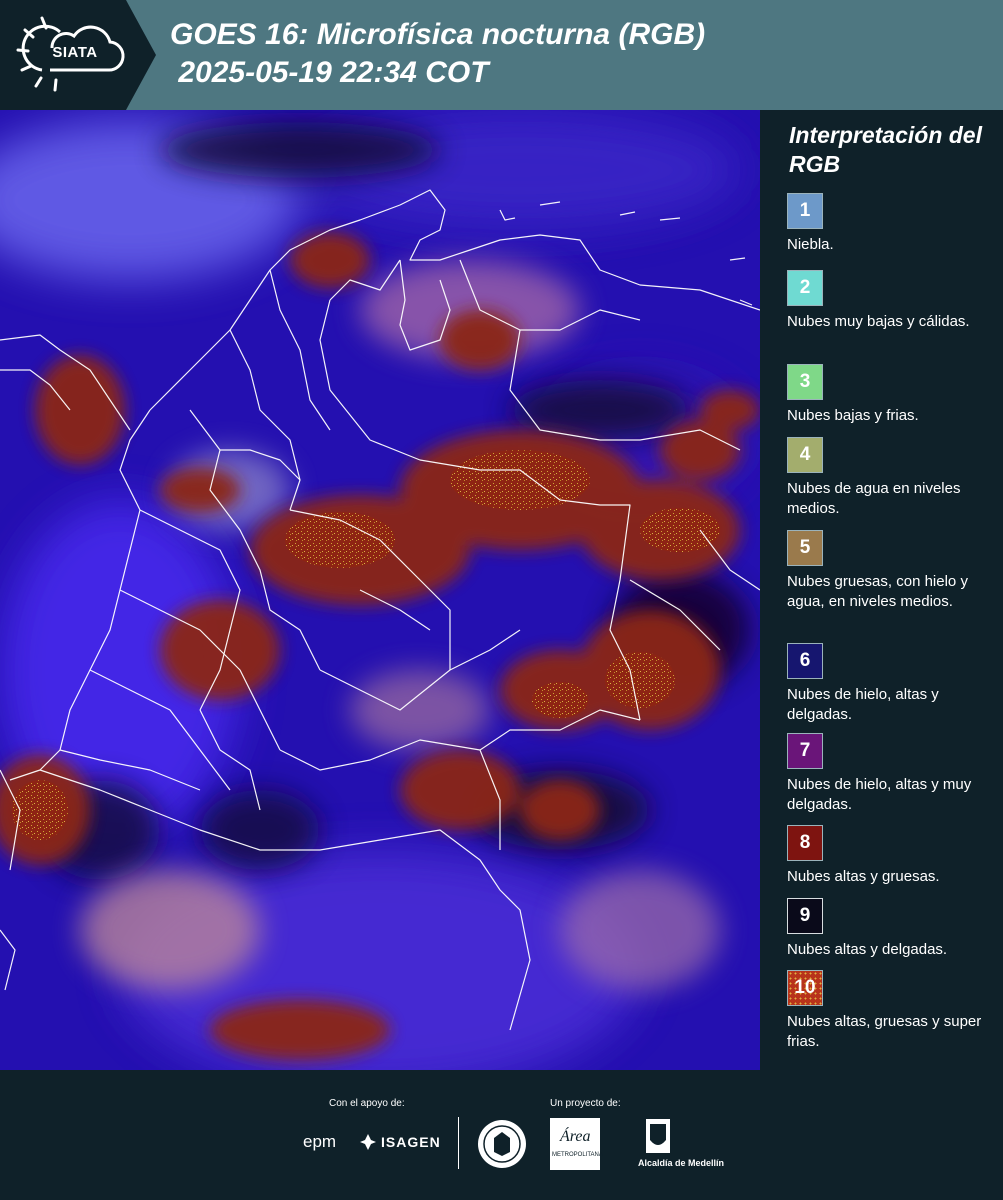 Image resolution: width=1003 pixels, height=1200 pixels. What do you see at coordinates (867, 949) in the screenshot?
I see `legend-label-9: Nubes altas y delgadas.` at bounding box center [867, 949].